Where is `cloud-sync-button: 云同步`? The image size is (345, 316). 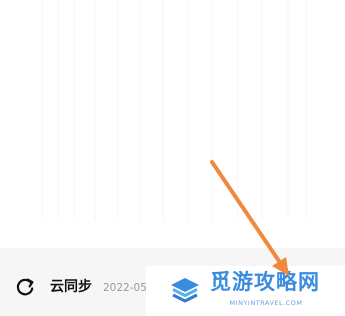
cloud-sync-button: 云同步 is located at coordinates (71, 287).